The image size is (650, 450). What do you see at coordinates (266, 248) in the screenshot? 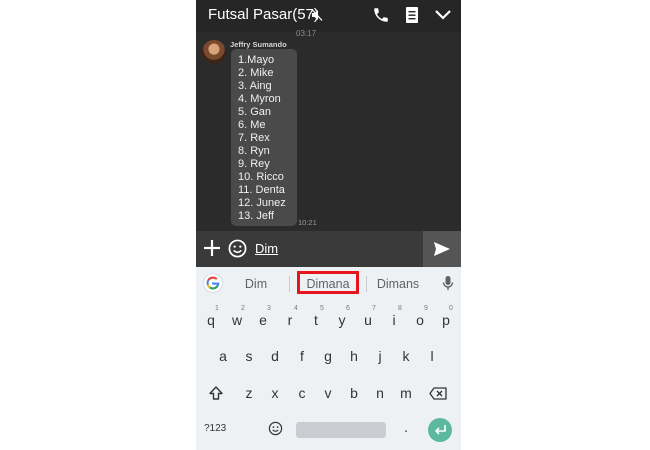
I see `message-input: Dim` at bounding box center [266, 248].